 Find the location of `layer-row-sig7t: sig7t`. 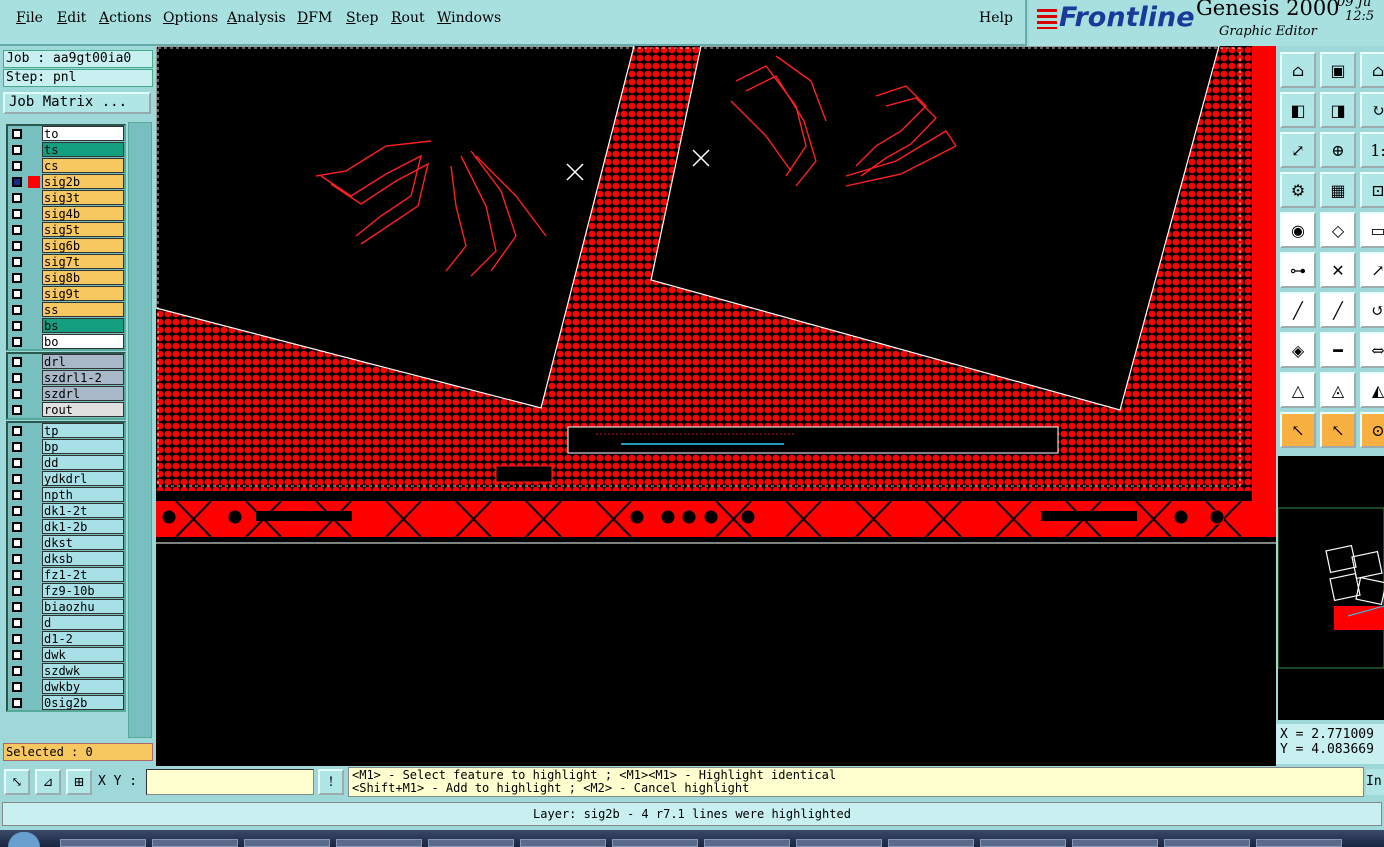

layer-row-sig7t: sig7t is located at coordinates (66, 262).